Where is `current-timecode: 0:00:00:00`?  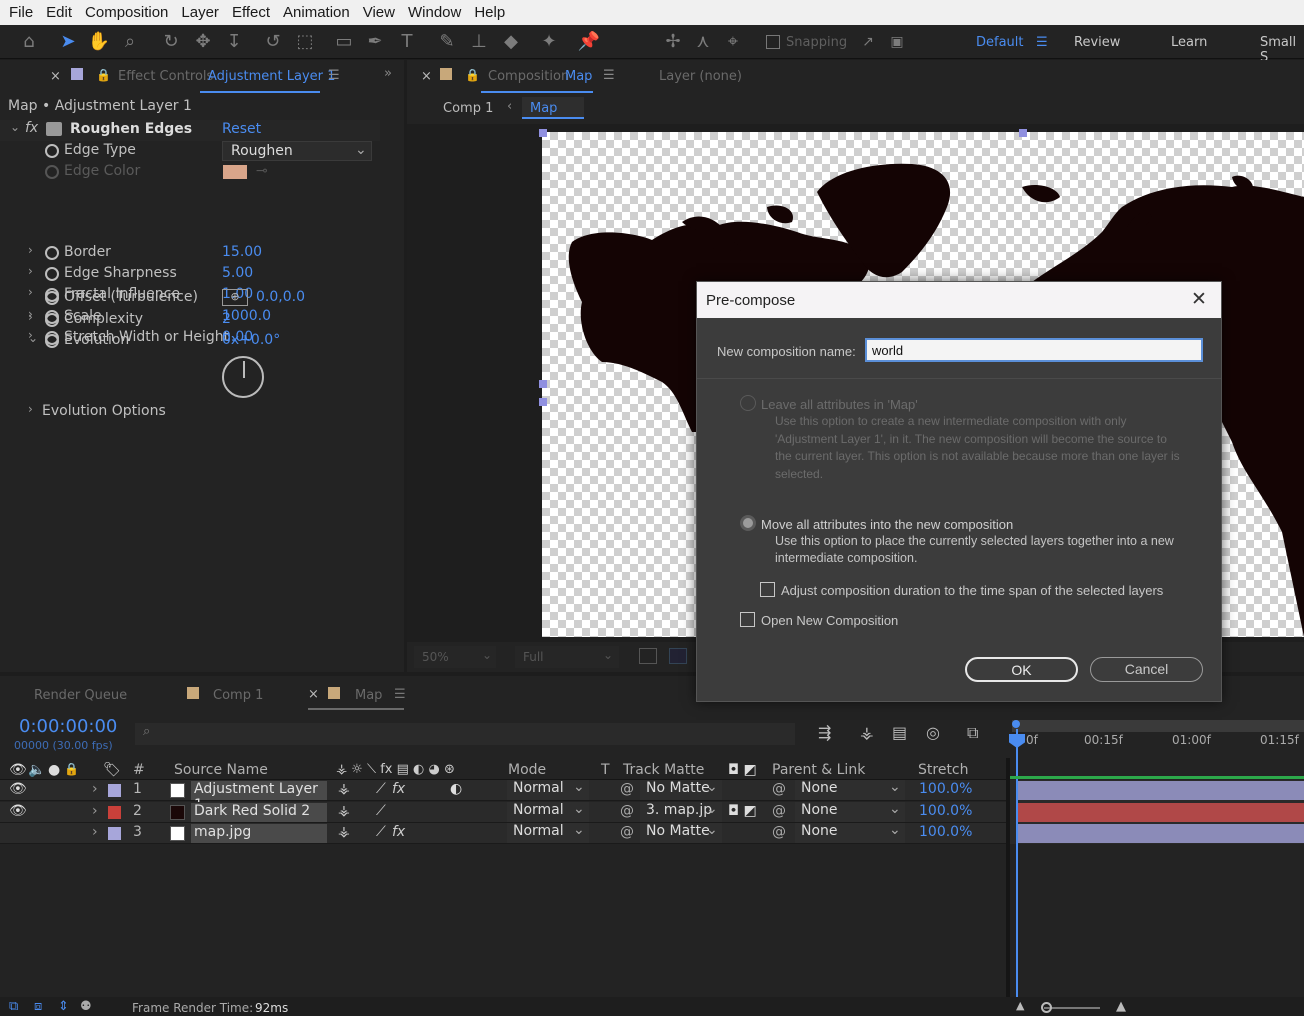 current-timecode: 0:00:00:00 is located at coordinates (68, 726).